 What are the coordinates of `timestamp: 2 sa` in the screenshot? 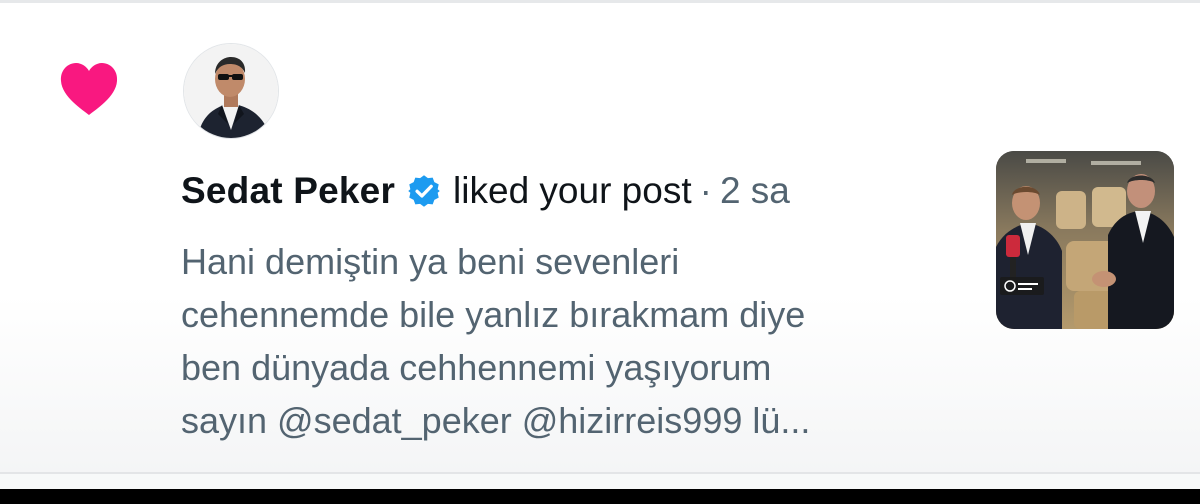 It's located at (754, 190).